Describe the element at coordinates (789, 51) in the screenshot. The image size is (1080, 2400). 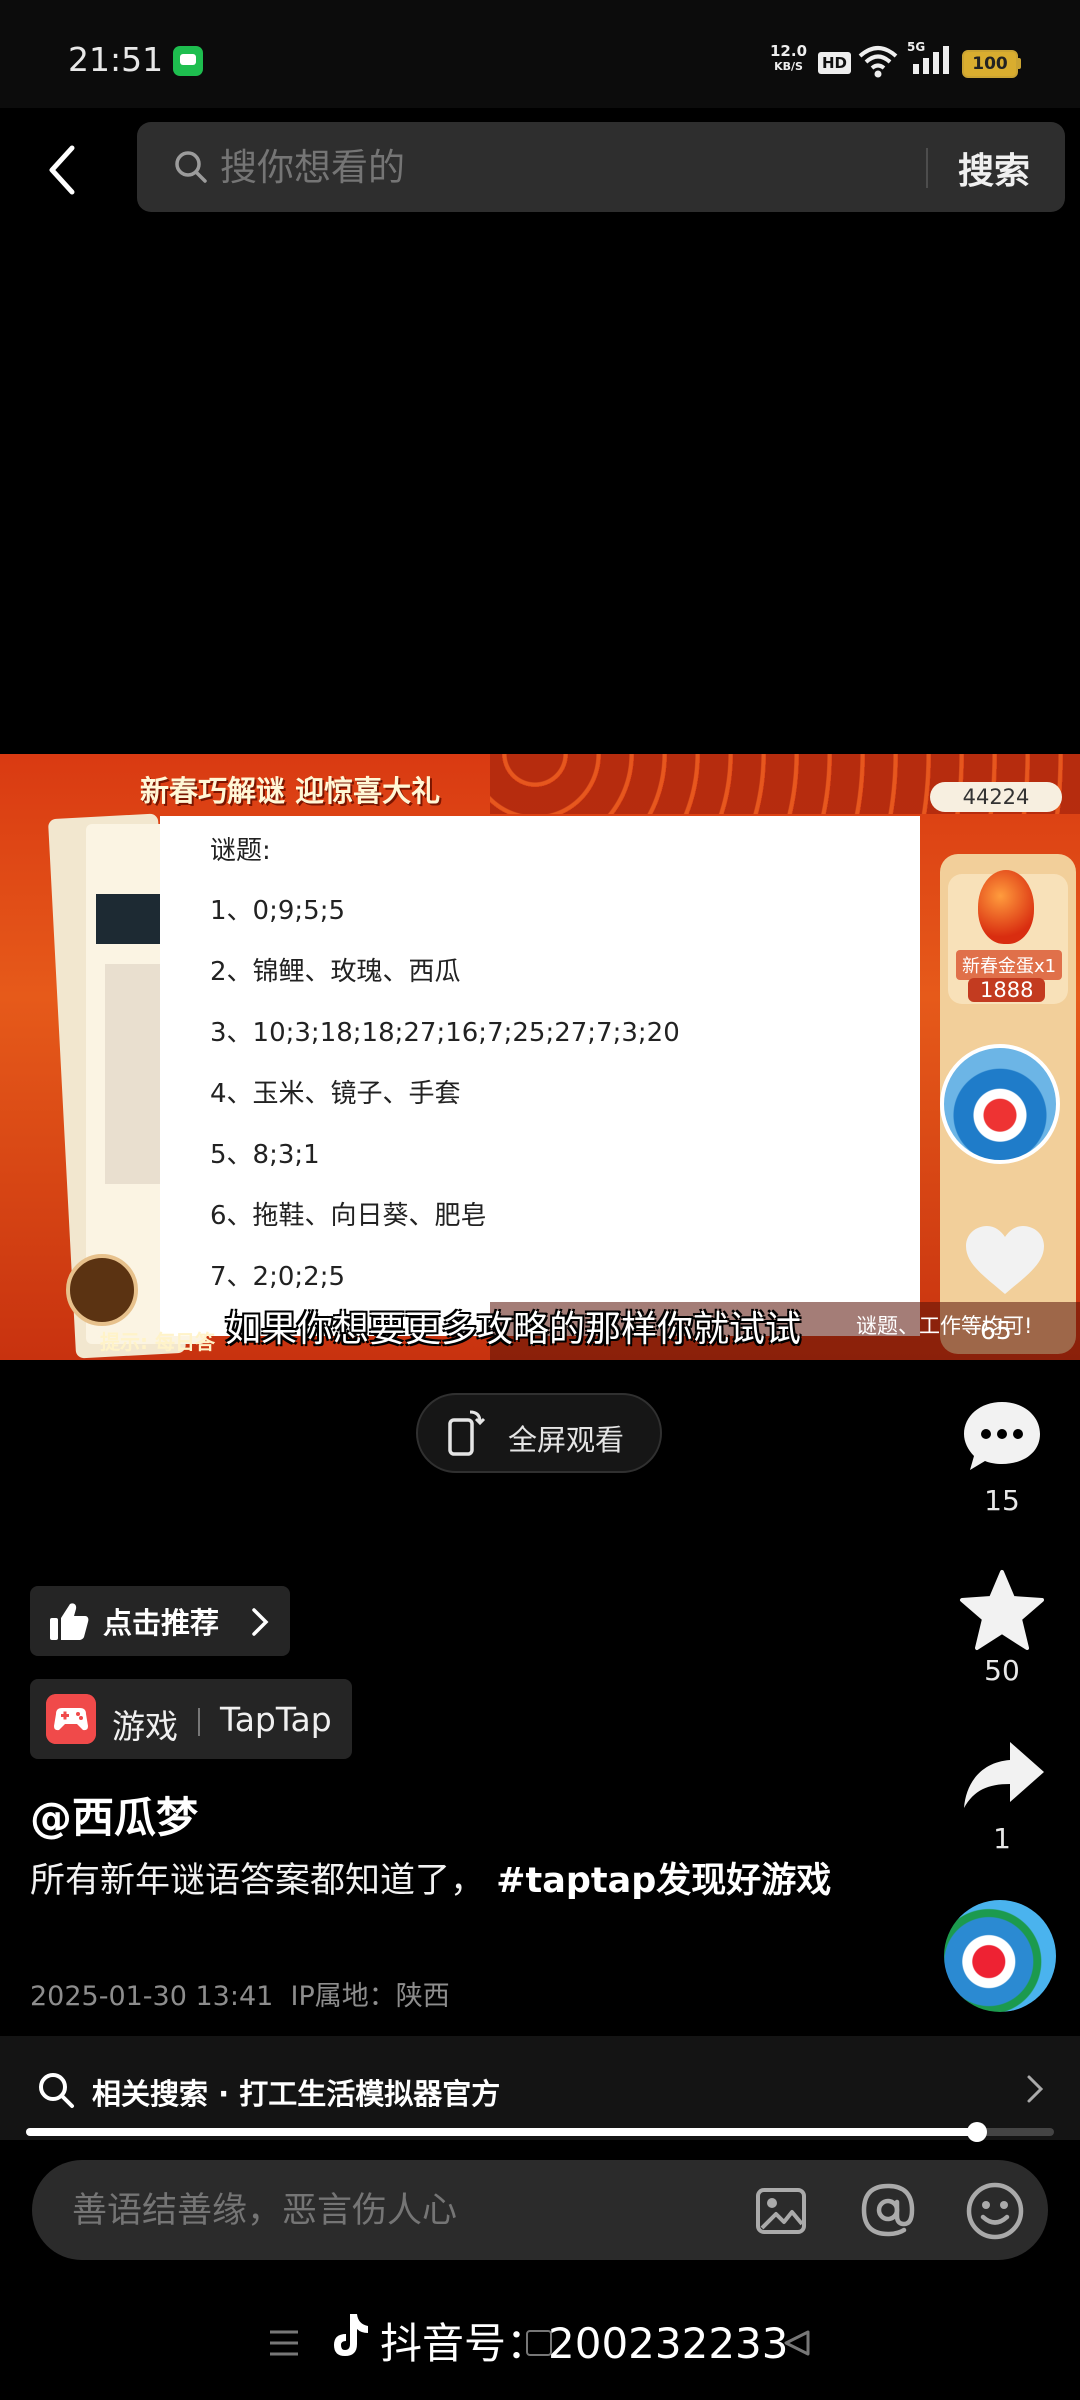
I see `net-speed-value: 12.0` at that location.